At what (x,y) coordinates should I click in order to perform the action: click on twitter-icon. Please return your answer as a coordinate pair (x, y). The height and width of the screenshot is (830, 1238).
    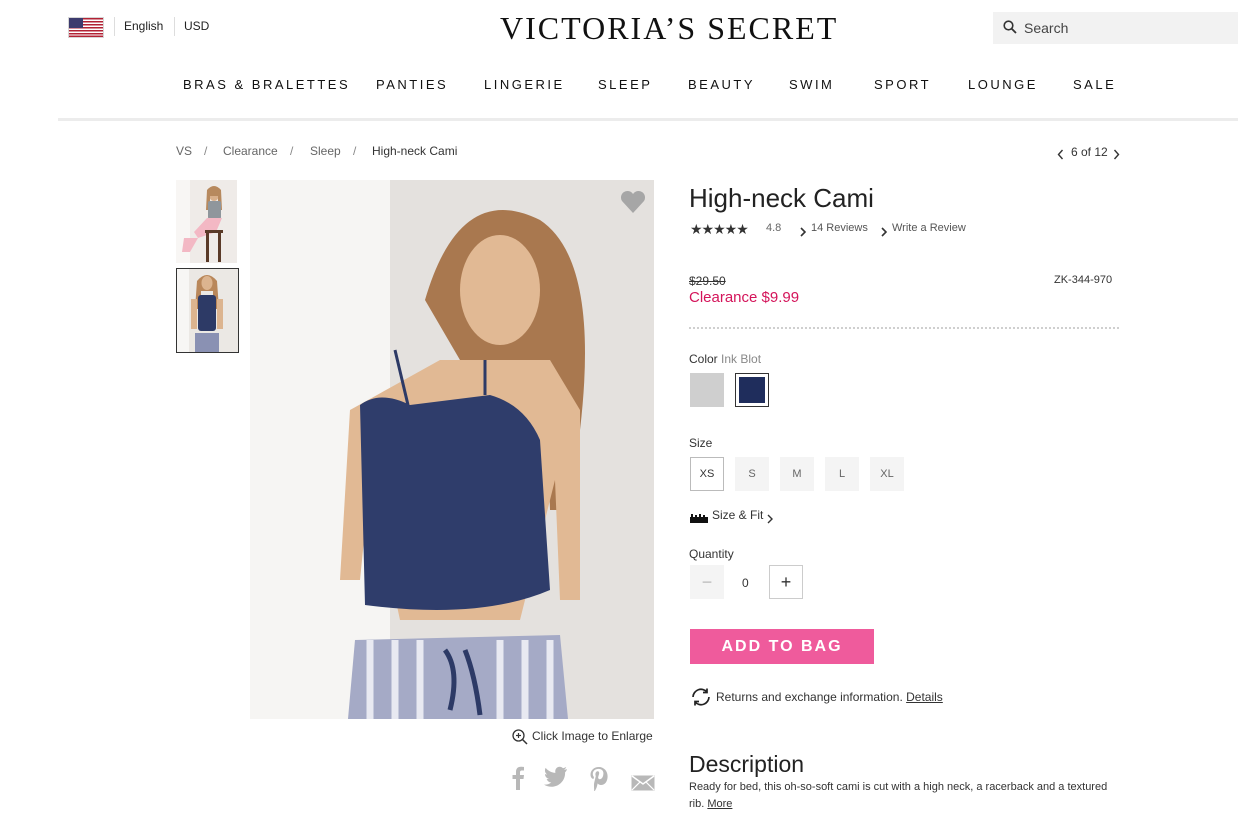
    Looking at the image, I should click on (556, 780).